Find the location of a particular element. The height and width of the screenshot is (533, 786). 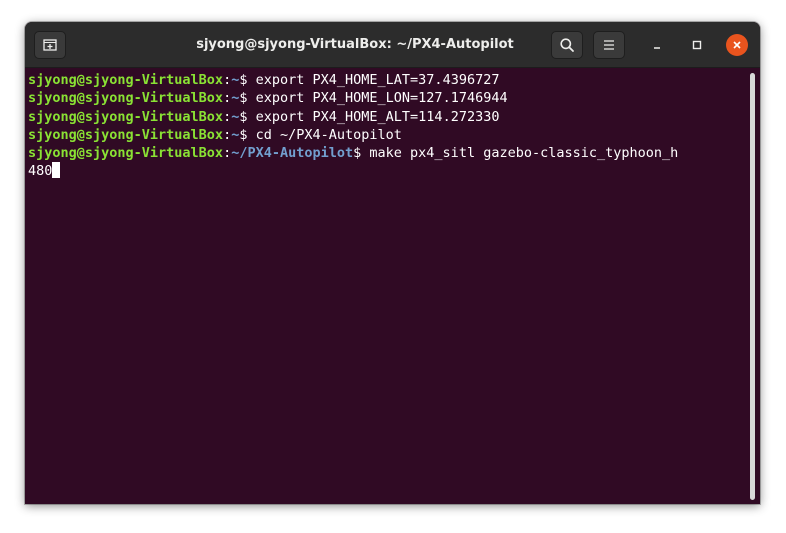

close-button is located at coordinates (737, 45).